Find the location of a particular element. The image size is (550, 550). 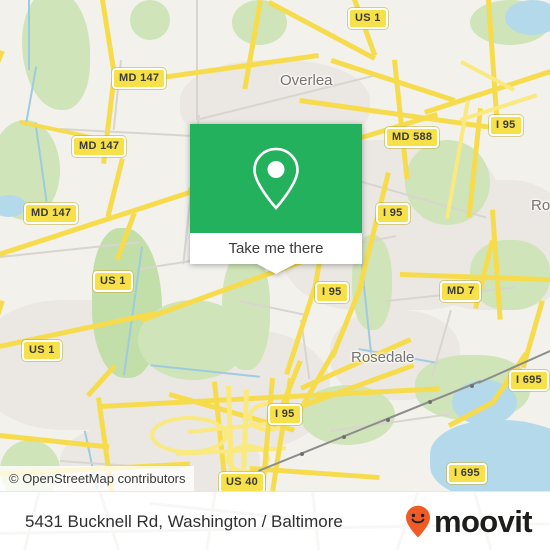

map-attribution: © OpenStreetMap contributors is located at coordinates (97, 478).